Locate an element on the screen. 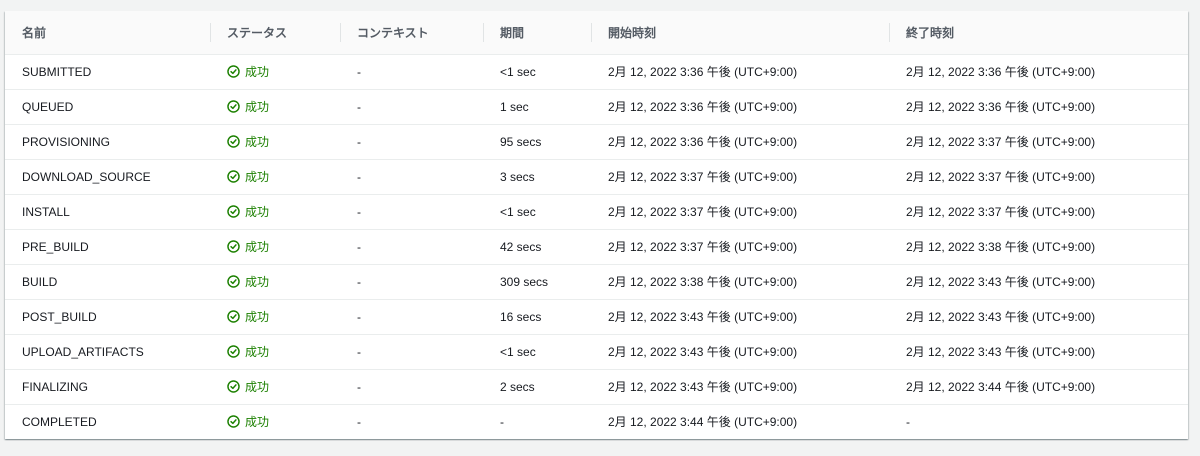 The height and width of the screenshot is (456, 1200). phase-name: DOWNLOAD_SOURCE is located at coordinates (107, 177).